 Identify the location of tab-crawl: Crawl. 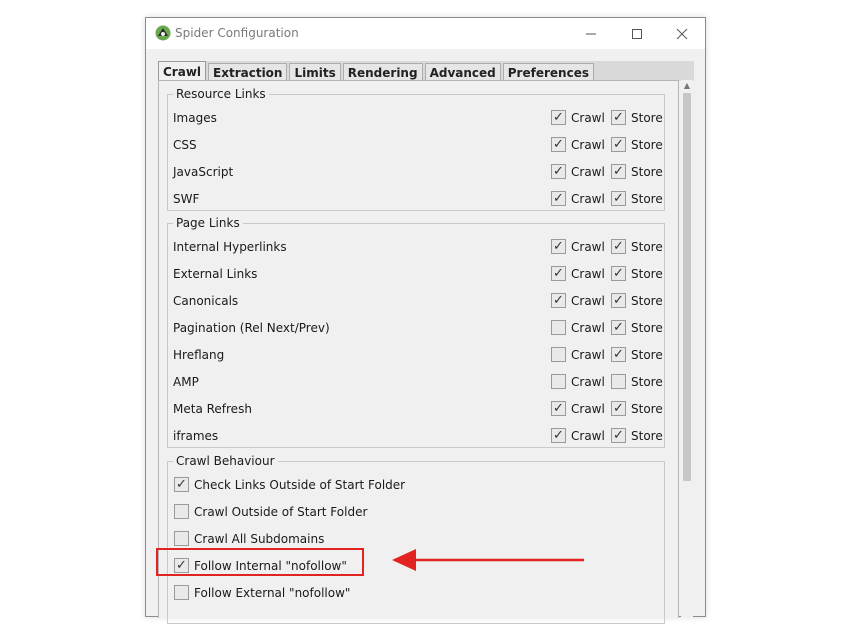
(182, 71).